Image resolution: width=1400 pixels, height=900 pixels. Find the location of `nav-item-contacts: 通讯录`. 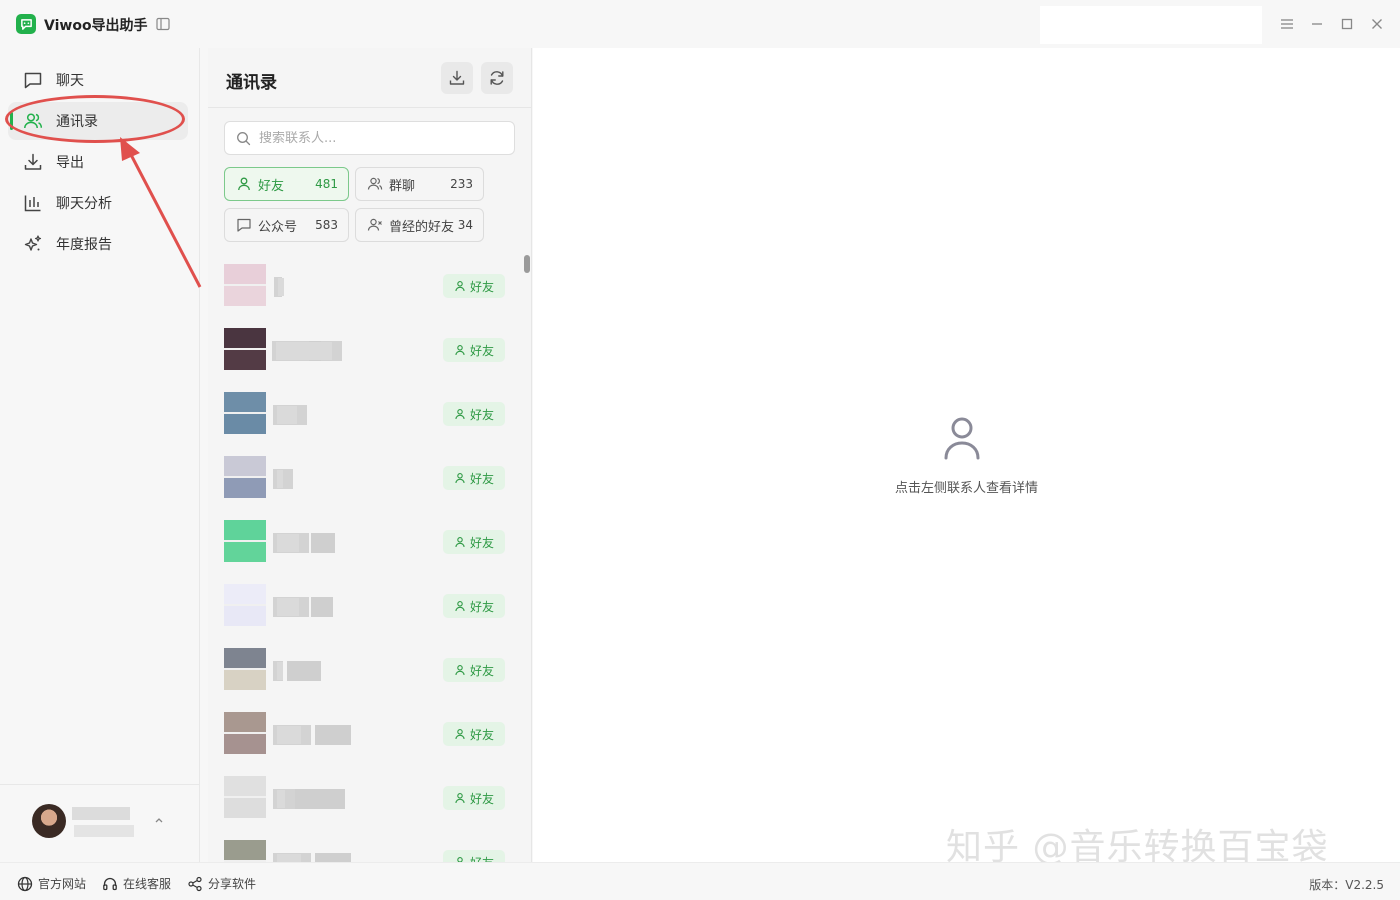

nav-item-contacts: 通讯录 is located at coordinates (98, 121).